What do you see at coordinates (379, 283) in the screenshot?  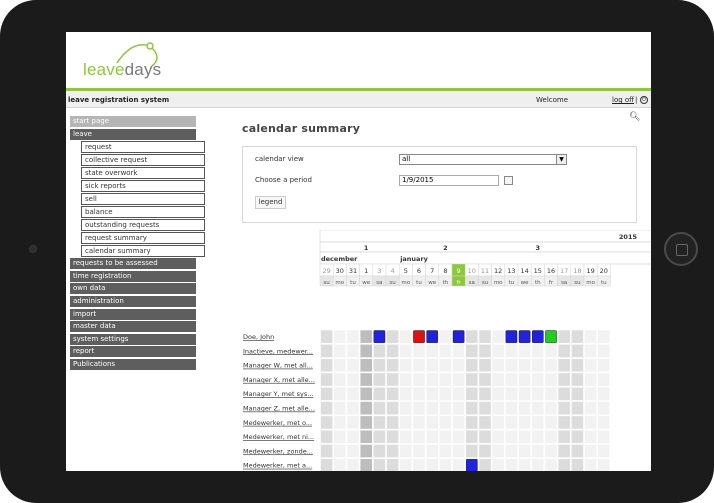 I see `weekday-label: sa` at bounding box center [379, 283].